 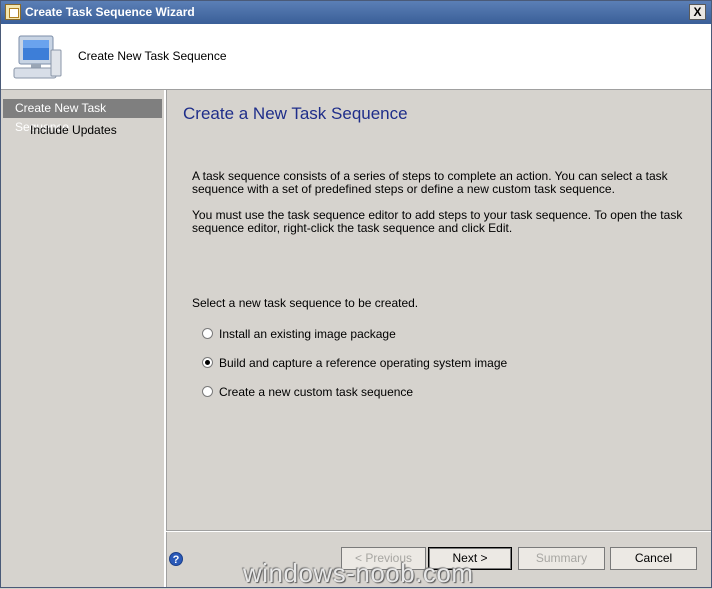 What do you see at coordinates (295, 113) in the screenshot?
I see `page-title: Create a New Task Sequence` at bounding box center [295, 113].